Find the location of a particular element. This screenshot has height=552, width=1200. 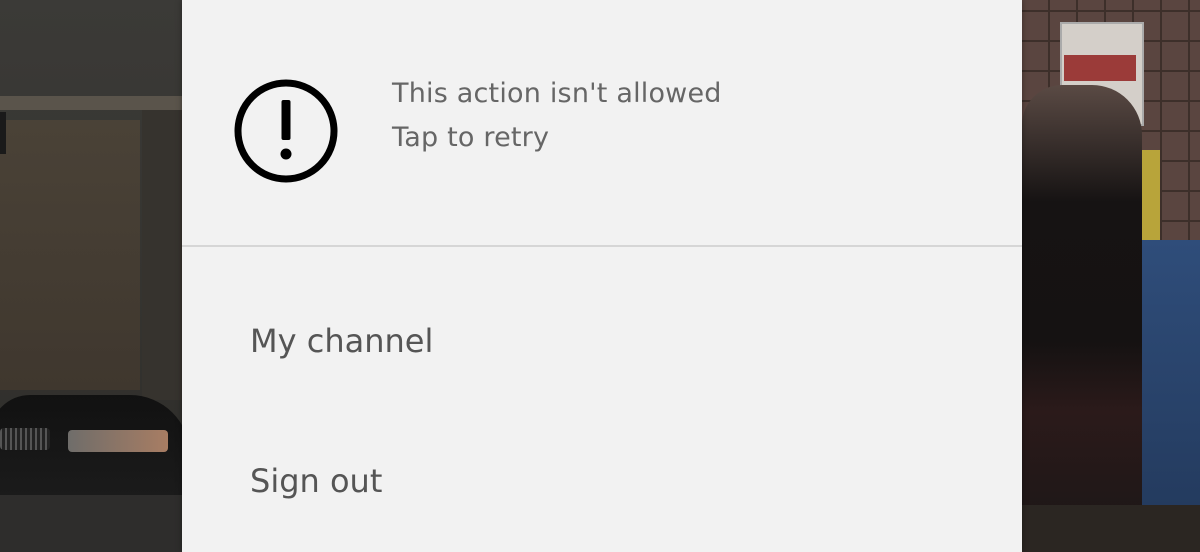

retry-hint: Tap to retry is located at coordinates (471, 137).